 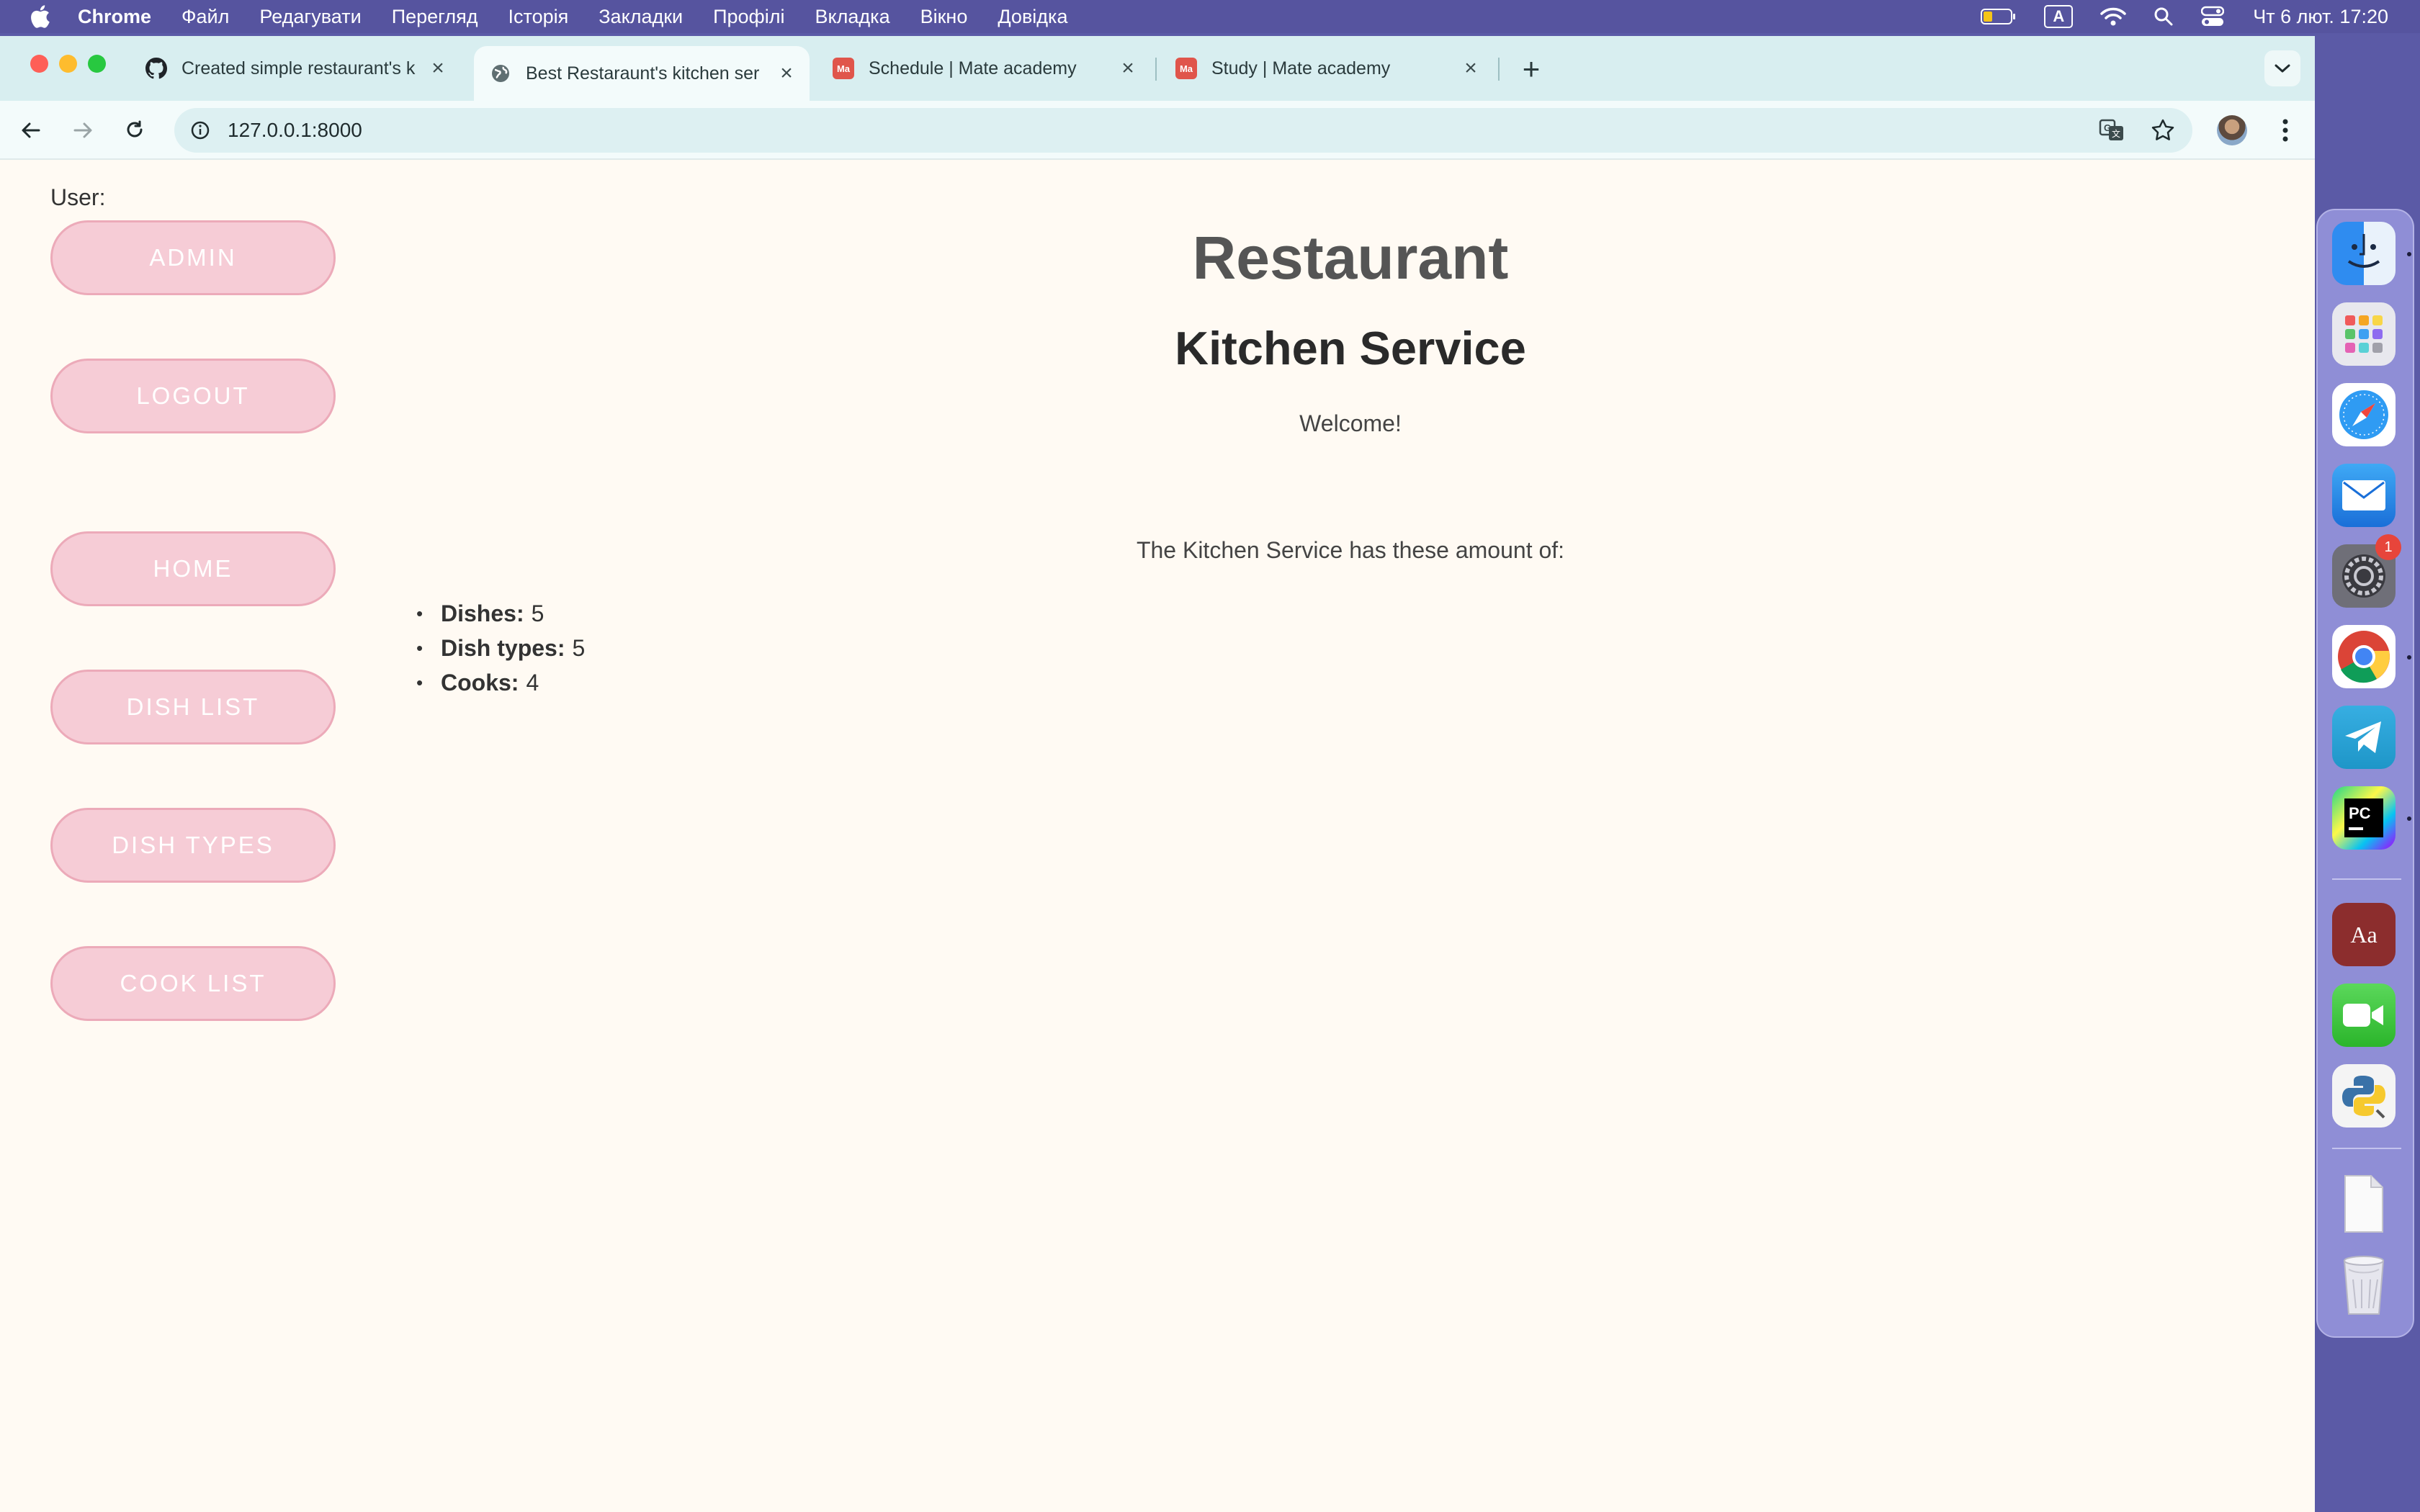 I want to click on tab-github: Created simple restaurant's k ×, so click(x=295, y=68).